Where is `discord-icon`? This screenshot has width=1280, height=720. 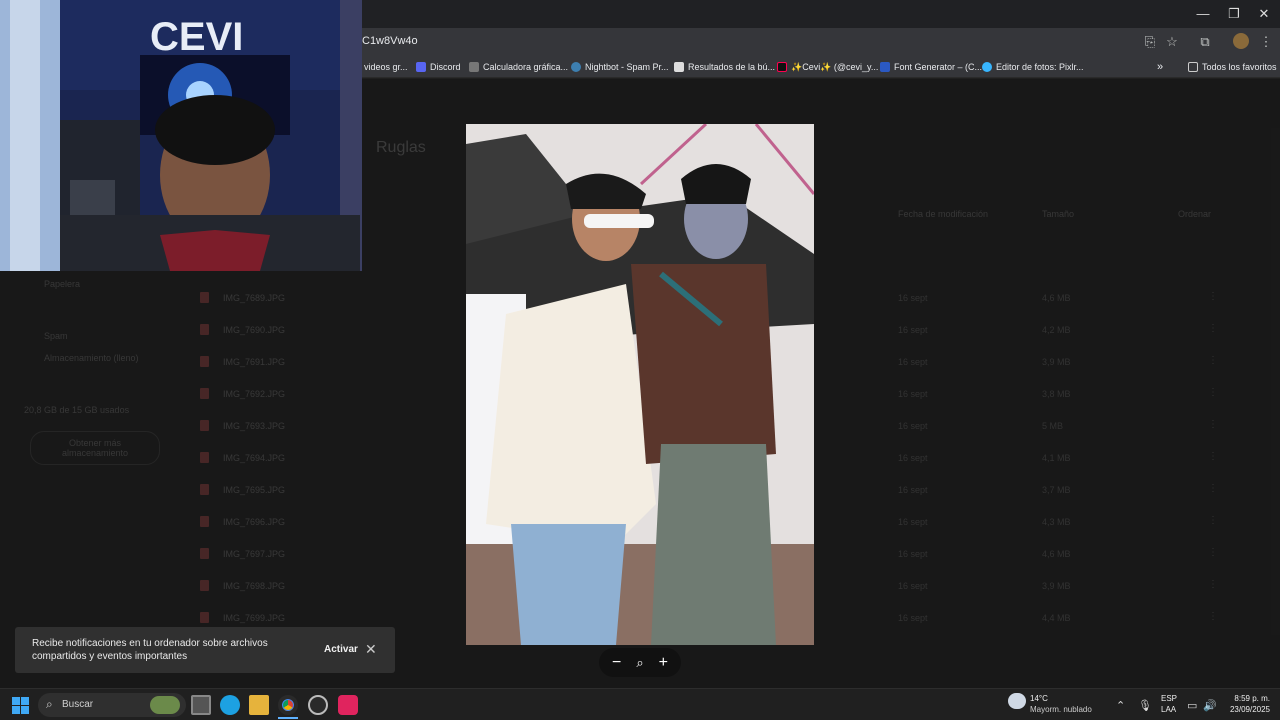
discord-icon is located at coordinates (421, 67).